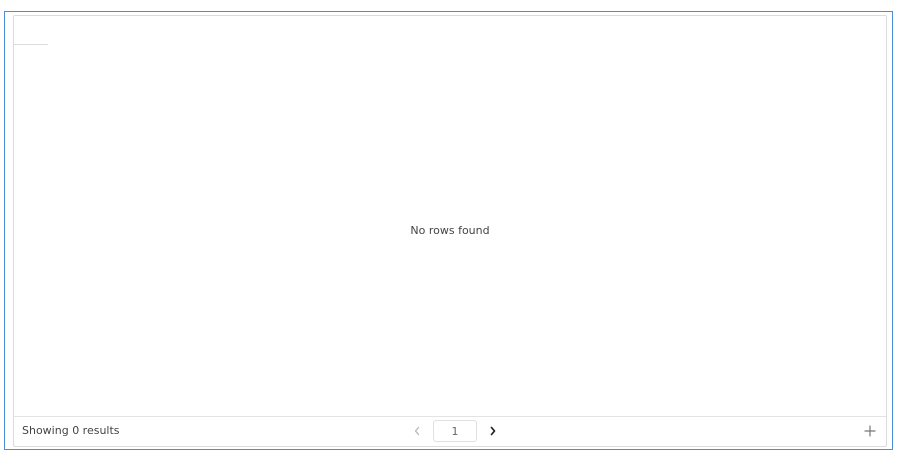 The width and height of the screenshot is (899, 459). I want to click on next-page-button, so click(493, 431).